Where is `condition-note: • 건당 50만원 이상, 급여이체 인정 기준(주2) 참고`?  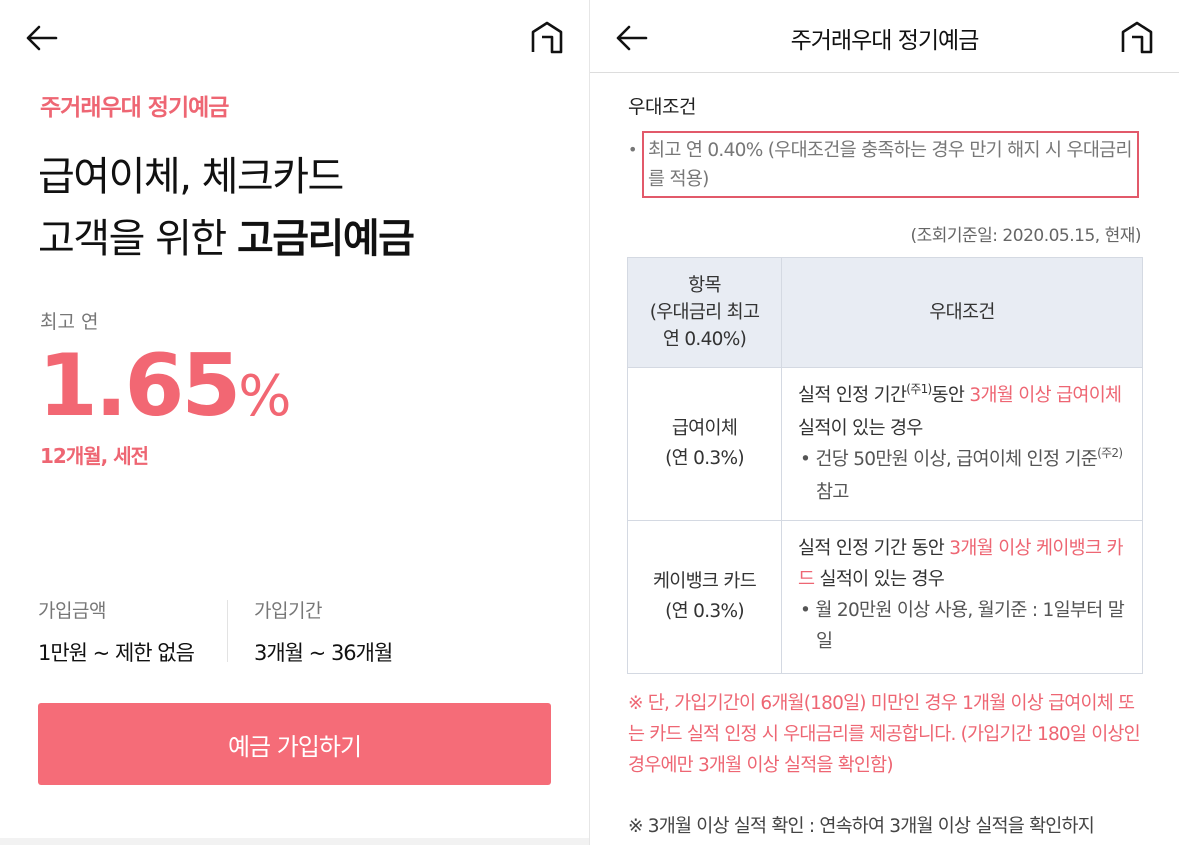 condition-note: • 건당 50만원 이상, 급여이체 인정 기준(주2) 참고 is located at coordinates (967, 476).